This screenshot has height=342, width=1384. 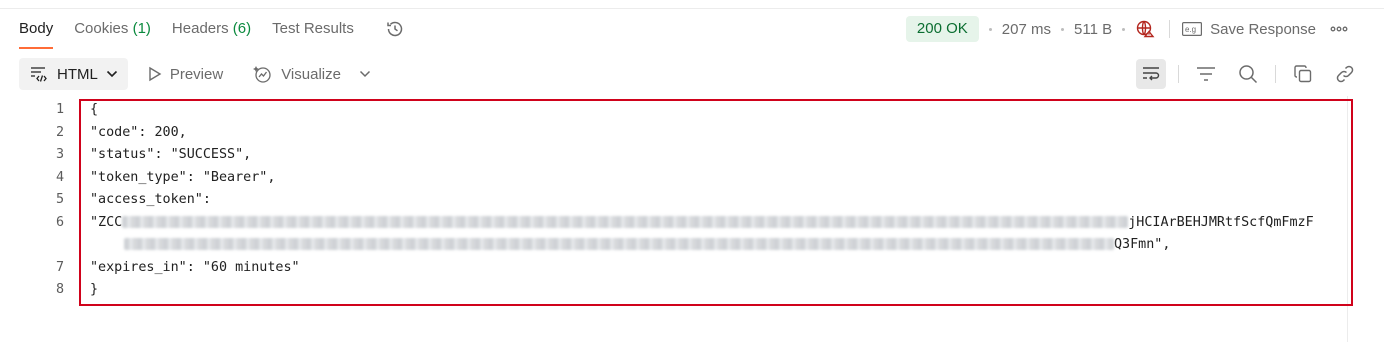 I want to click on visualize-button: Visualize, so click(x=297, y=74).